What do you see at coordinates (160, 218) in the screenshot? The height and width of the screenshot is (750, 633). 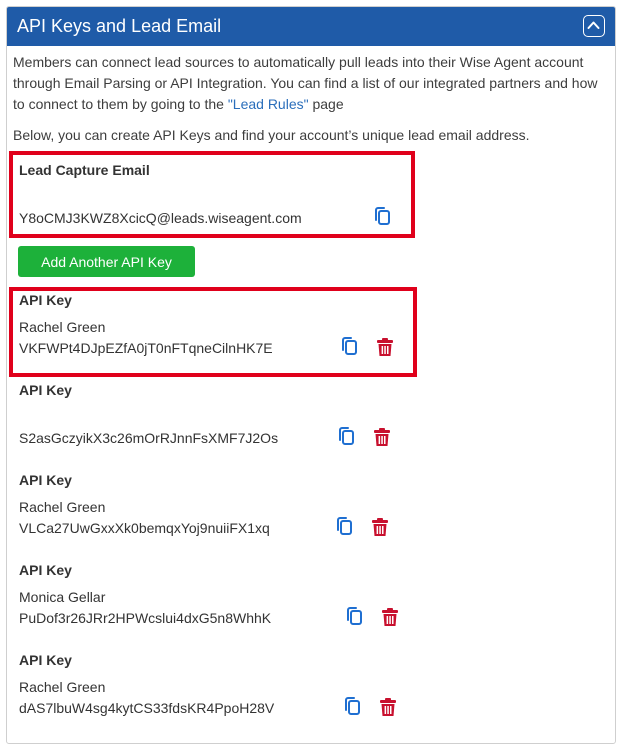 I see `lead-capture-email: Y8oCMJ3KWZ8XcicQ@leads.wiseagent.com` at bounding box center [160, 218].